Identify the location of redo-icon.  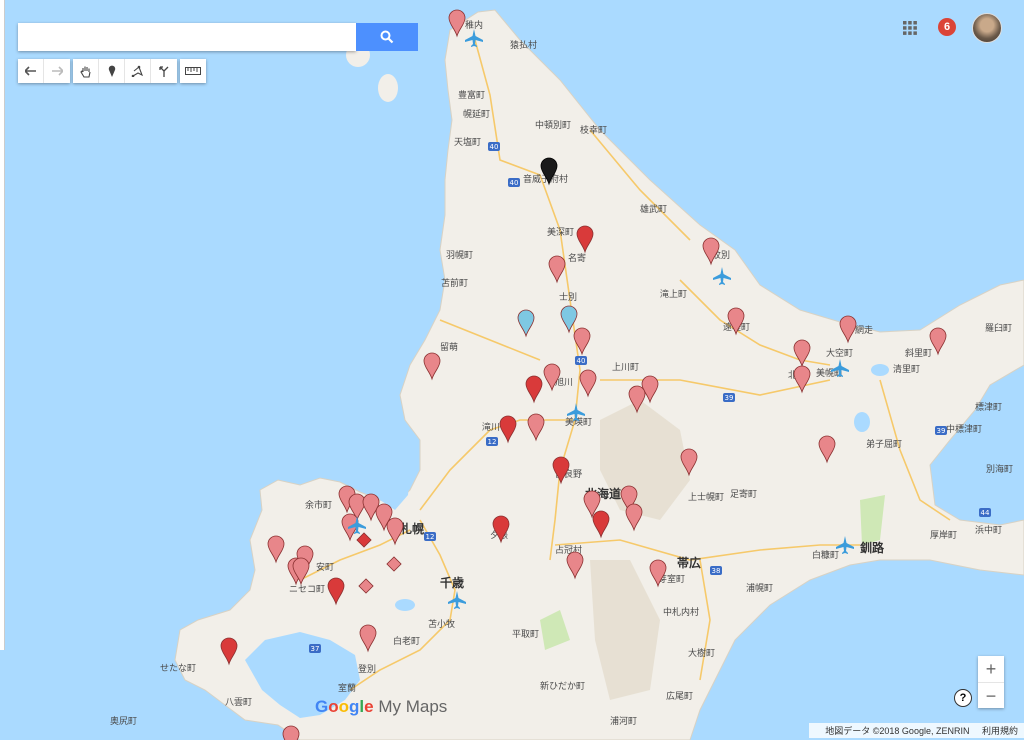
(57, 71).